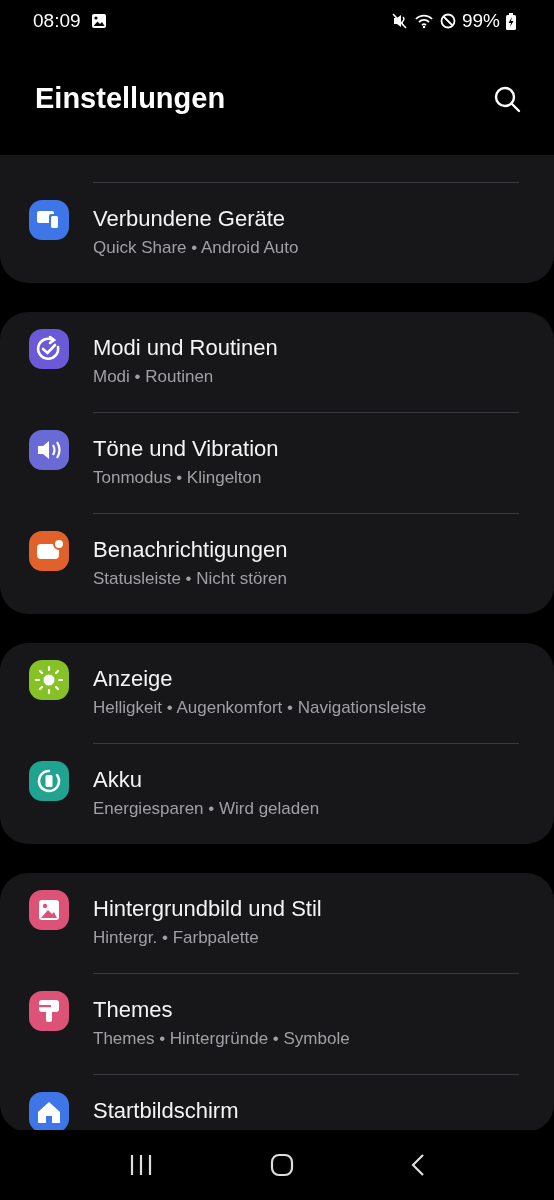 This screenshot has height=1200, width=554. I want to click on mute-icon, so click(399, 21).